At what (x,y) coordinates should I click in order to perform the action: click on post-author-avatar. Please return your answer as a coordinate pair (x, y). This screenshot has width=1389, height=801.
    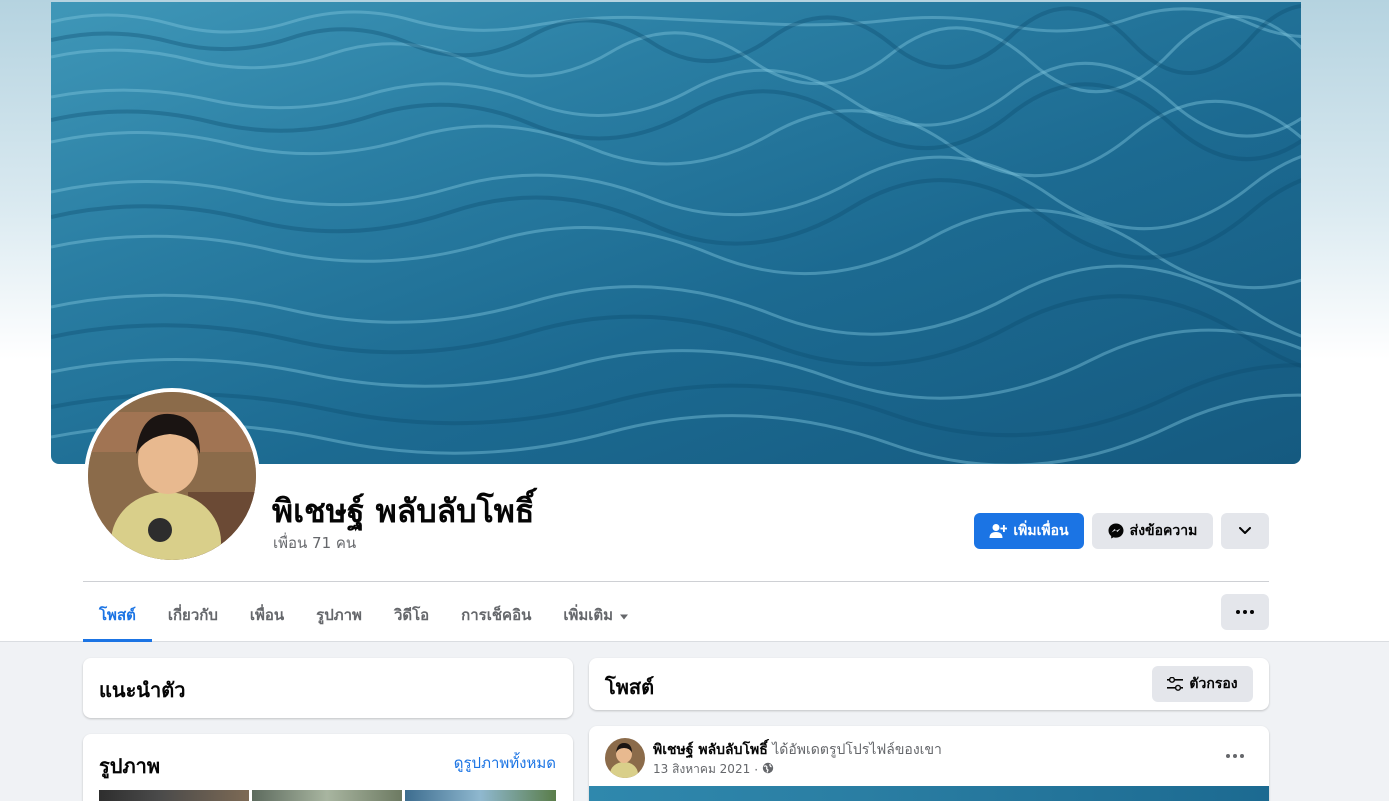
    Looking at the image, I should click on (625, 758).